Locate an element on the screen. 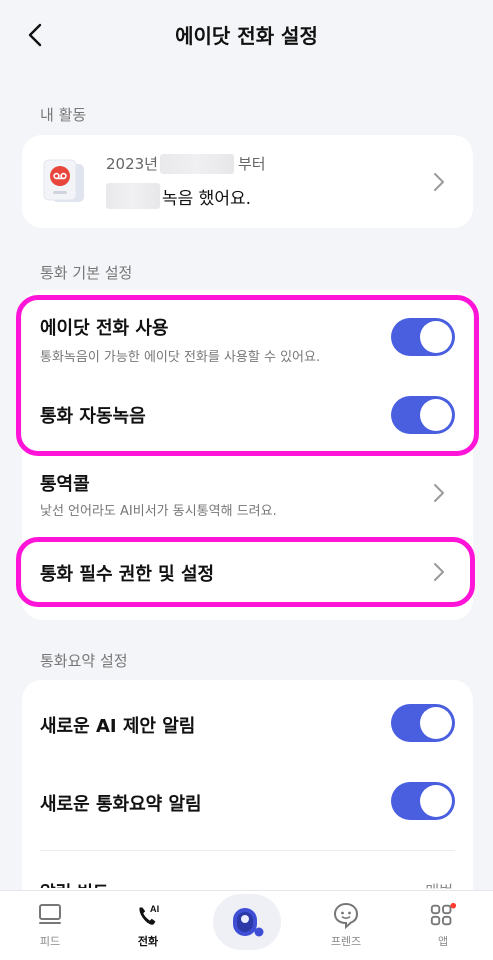 Image resolution: width=493 pixels, height=960 pixels. ai-suggestion-title: 새로운 AI 제안 알림 is located at coordinates (118, 726).